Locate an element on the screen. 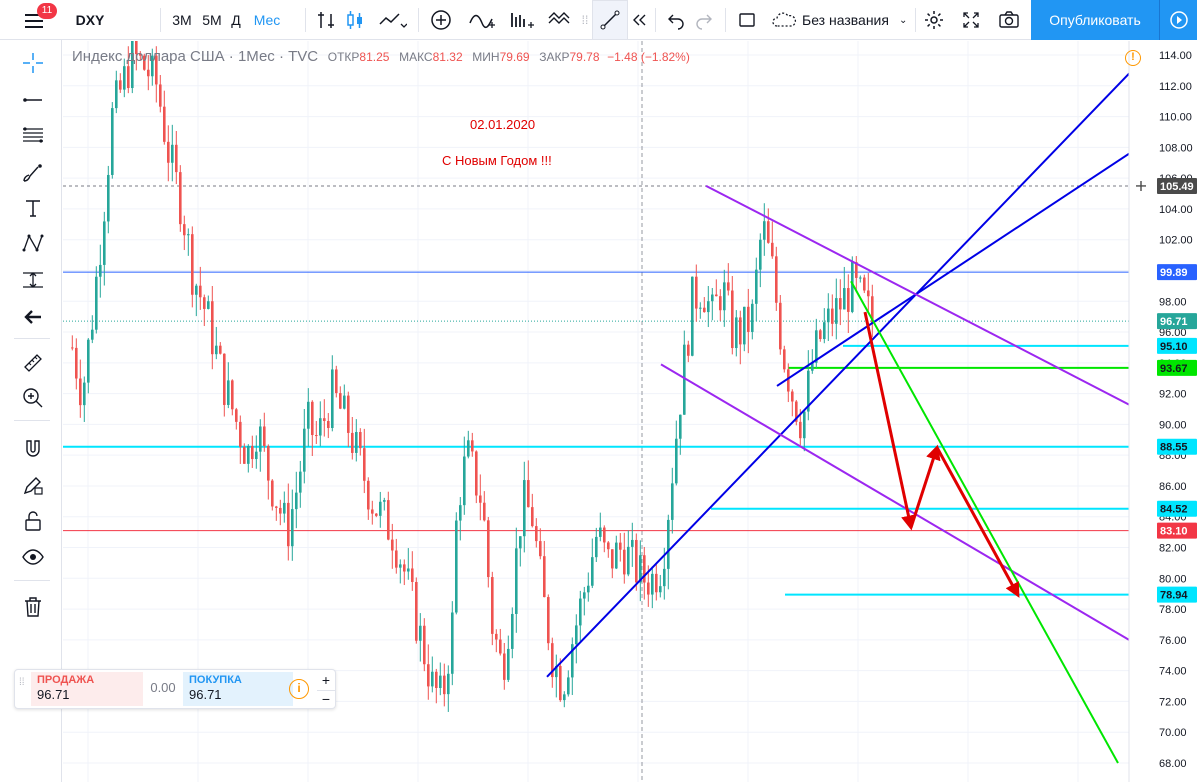 This screenshot has height=782, width=1197. camera-icon is located at coordinates (1009, 20).